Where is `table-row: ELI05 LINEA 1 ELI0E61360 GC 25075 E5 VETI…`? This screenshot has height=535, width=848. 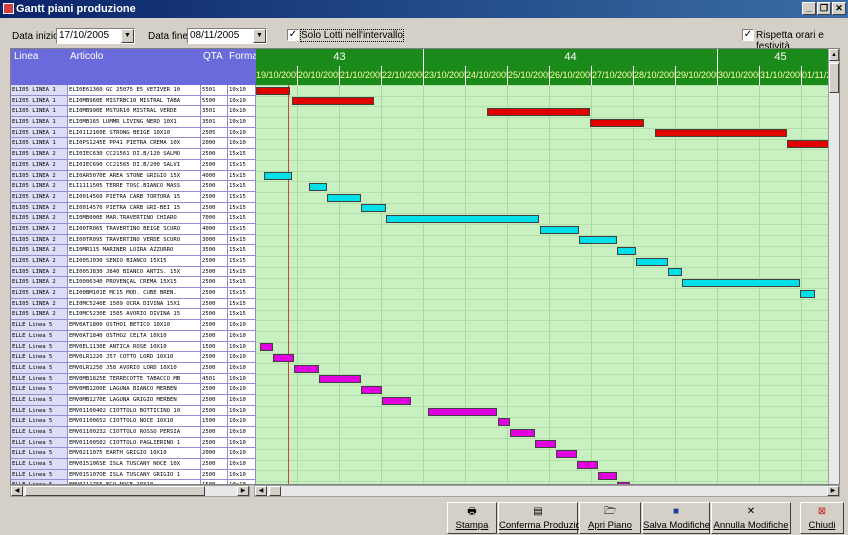 table-row: ELI05 LINEA 1 ELI0E61360 GC 25075 E5 VETI… is located at coordinates (133, 90).